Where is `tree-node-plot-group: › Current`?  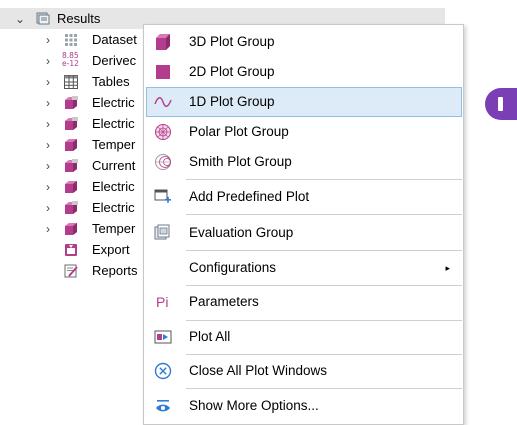
tree-node-plot-group: › Current is located at coordinates (71, 166).